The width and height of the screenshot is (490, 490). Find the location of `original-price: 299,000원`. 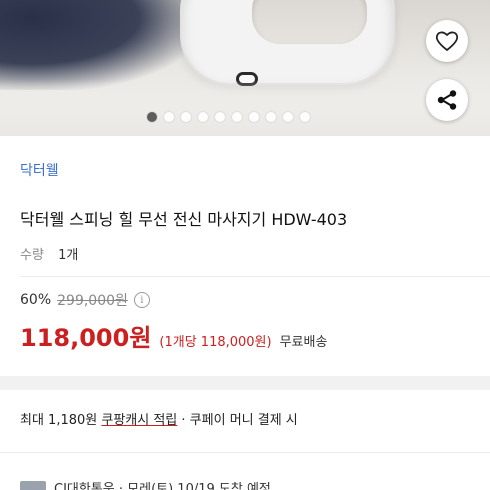

original-price: 299,000원 is located at coordinates (92, 301).